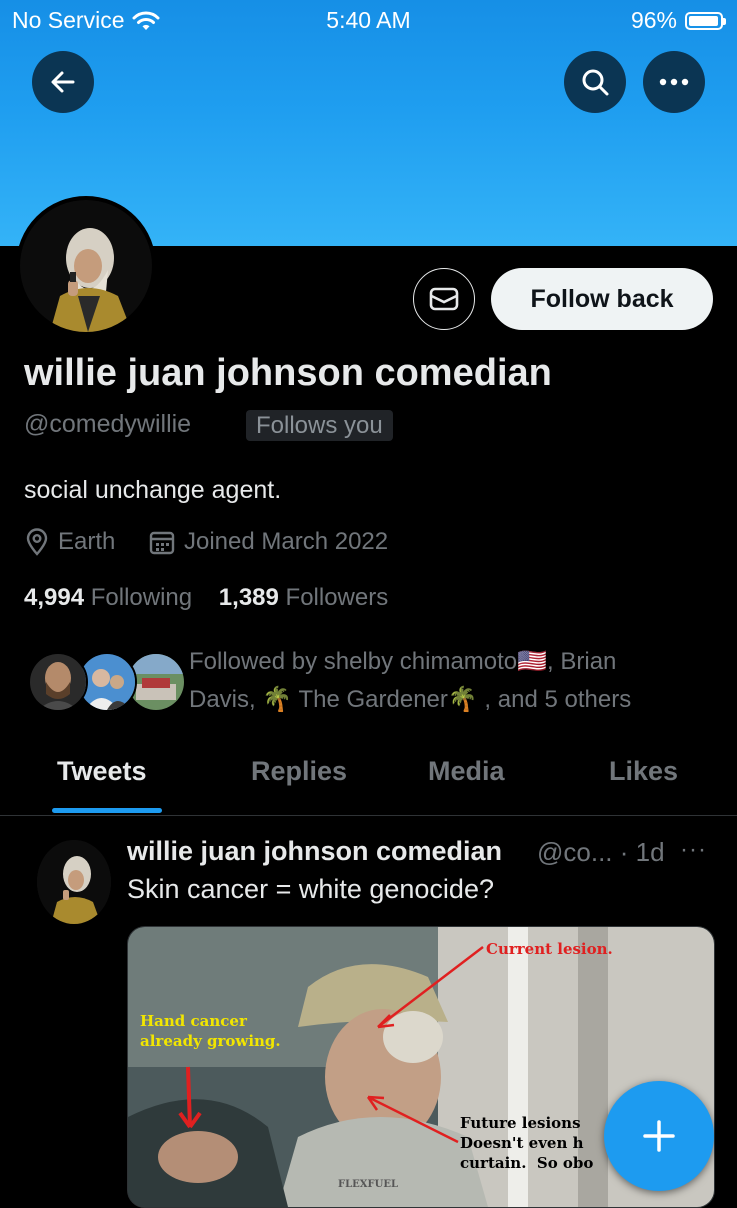 This screenshot has height=1208, width=737. I want to click on media-label-hand: Hand cancer already growing., so click(210, 1031).